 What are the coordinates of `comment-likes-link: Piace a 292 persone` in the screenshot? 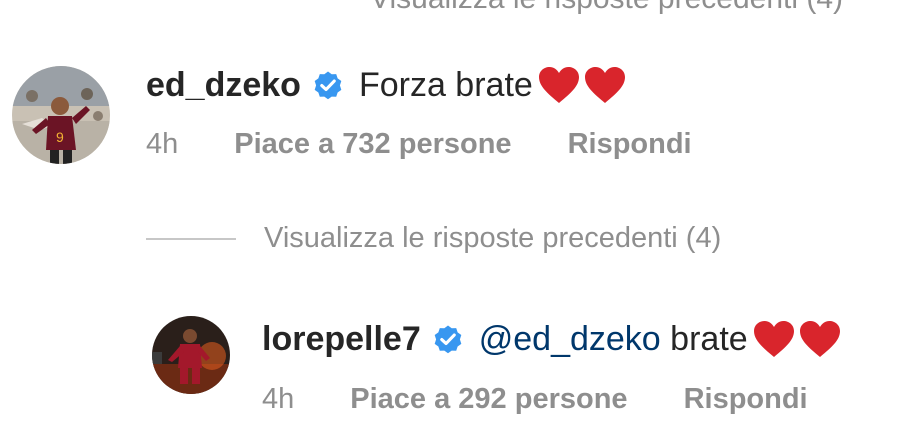 It's located at (488, 399).